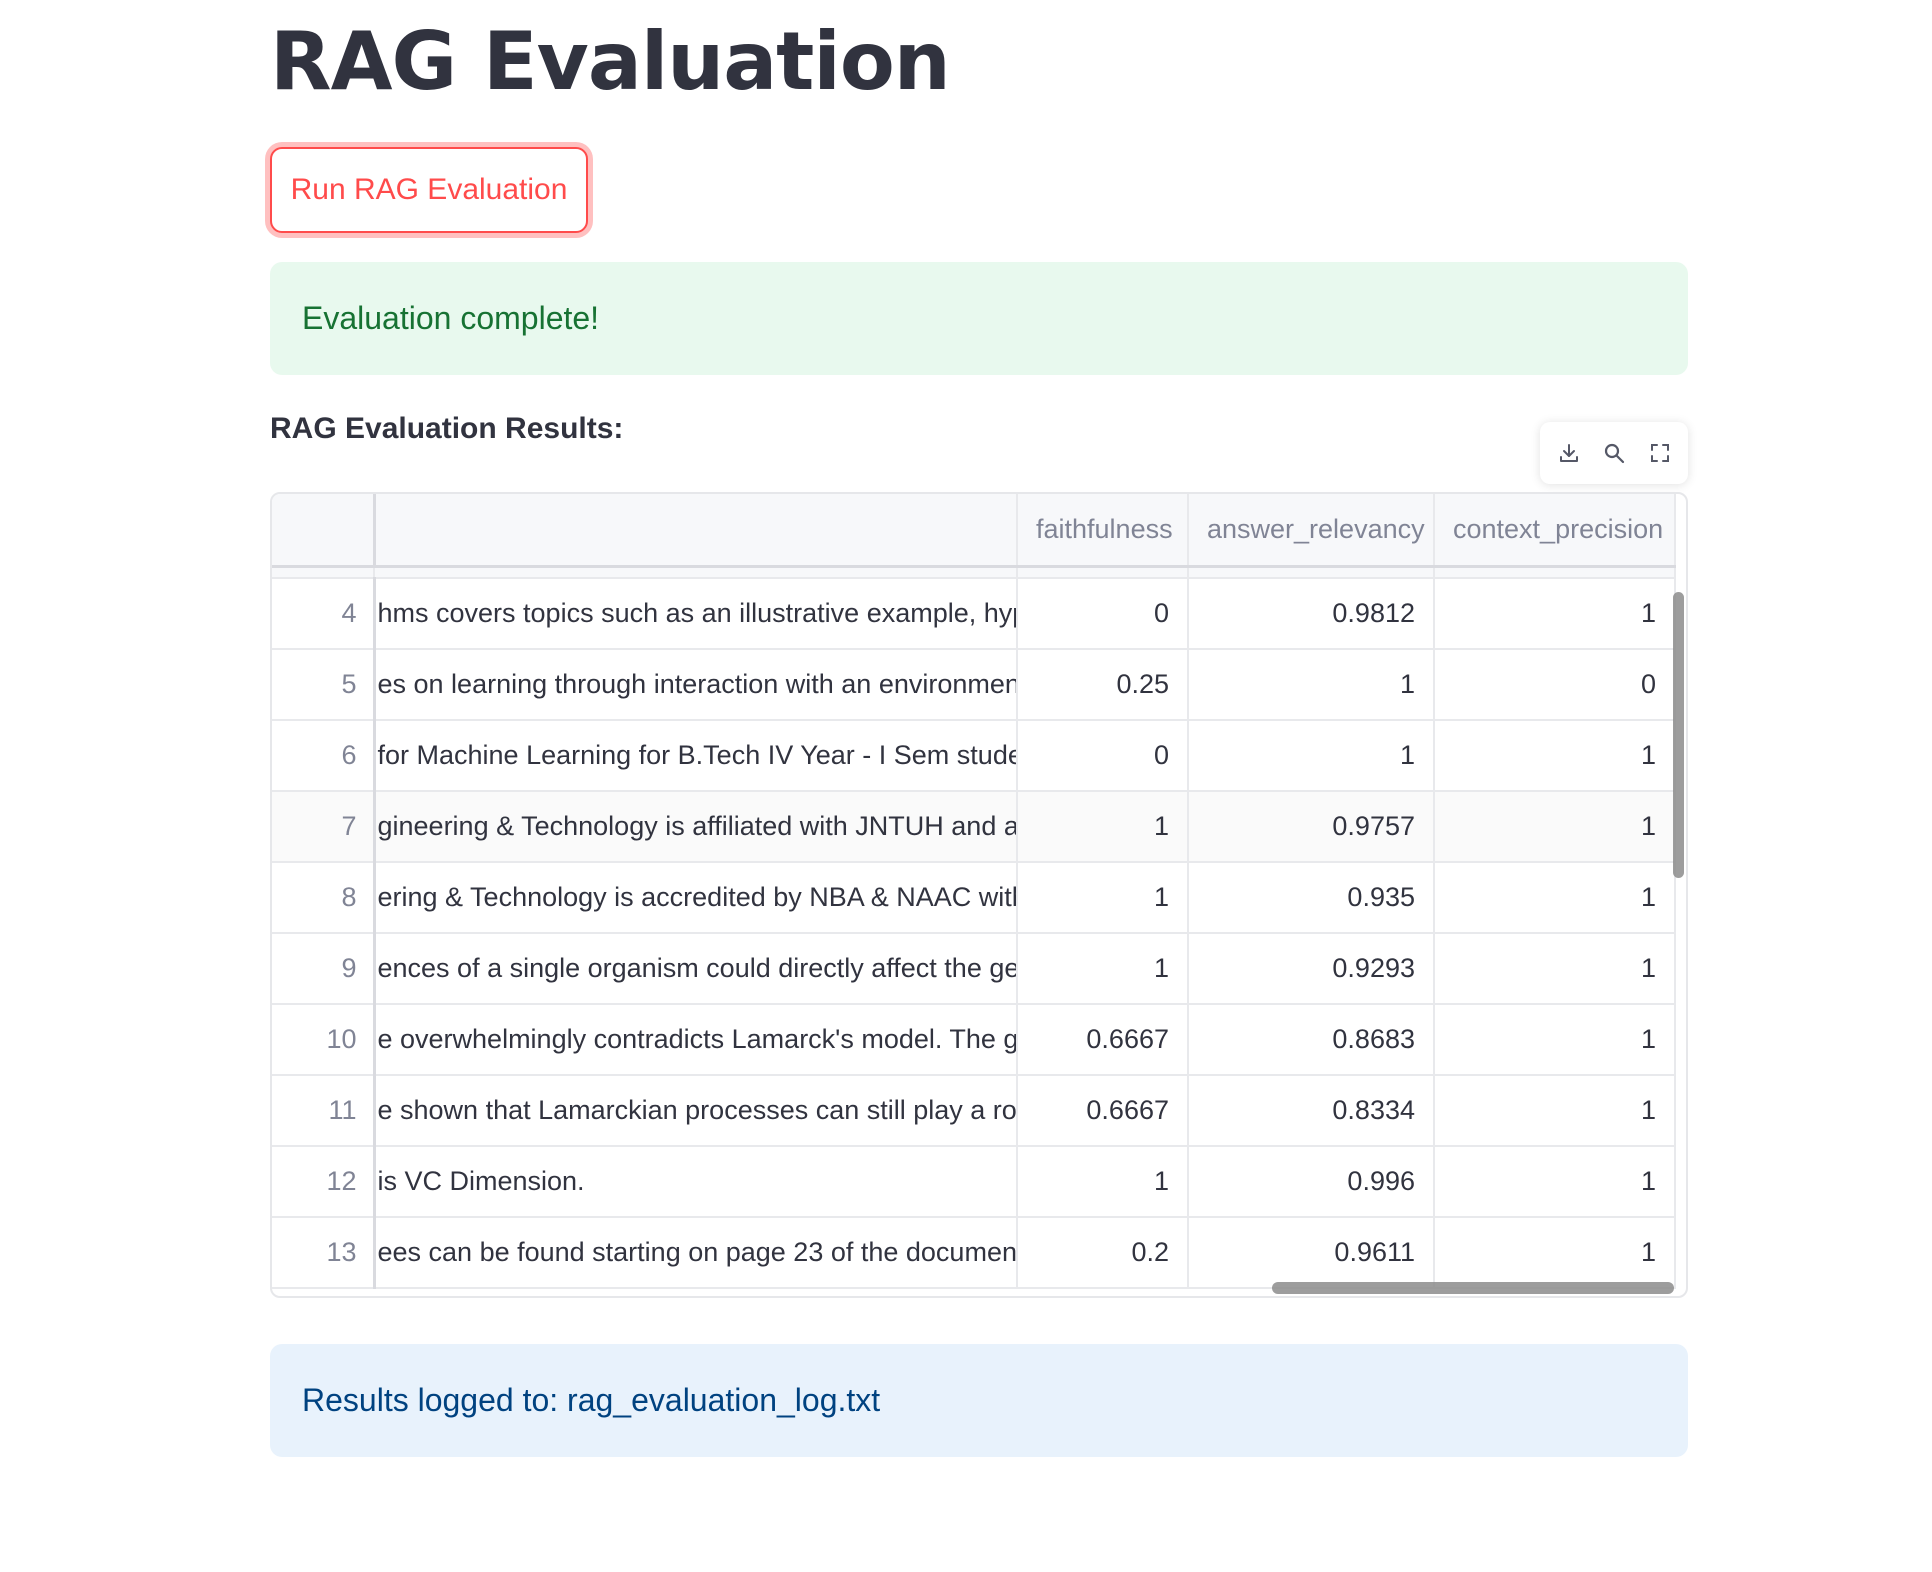  I want to click on column-header-text, so click(696, 531).